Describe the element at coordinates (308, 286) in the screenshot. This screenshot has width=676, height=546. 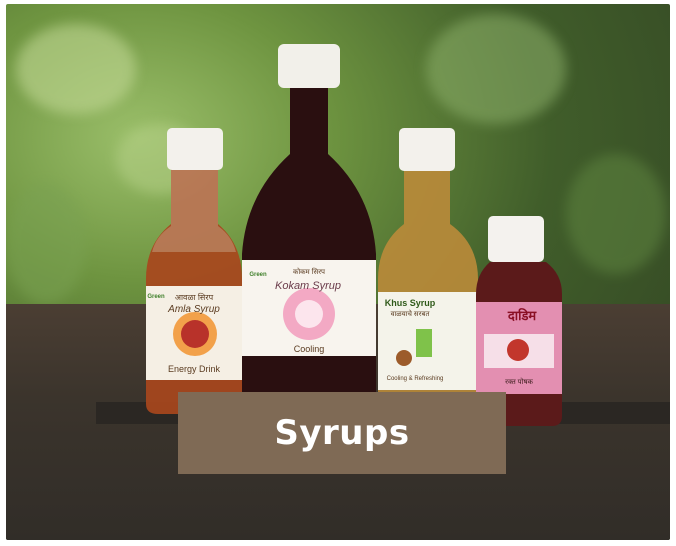
I see `kokam-label-name: Kokam Syrup` at that location.